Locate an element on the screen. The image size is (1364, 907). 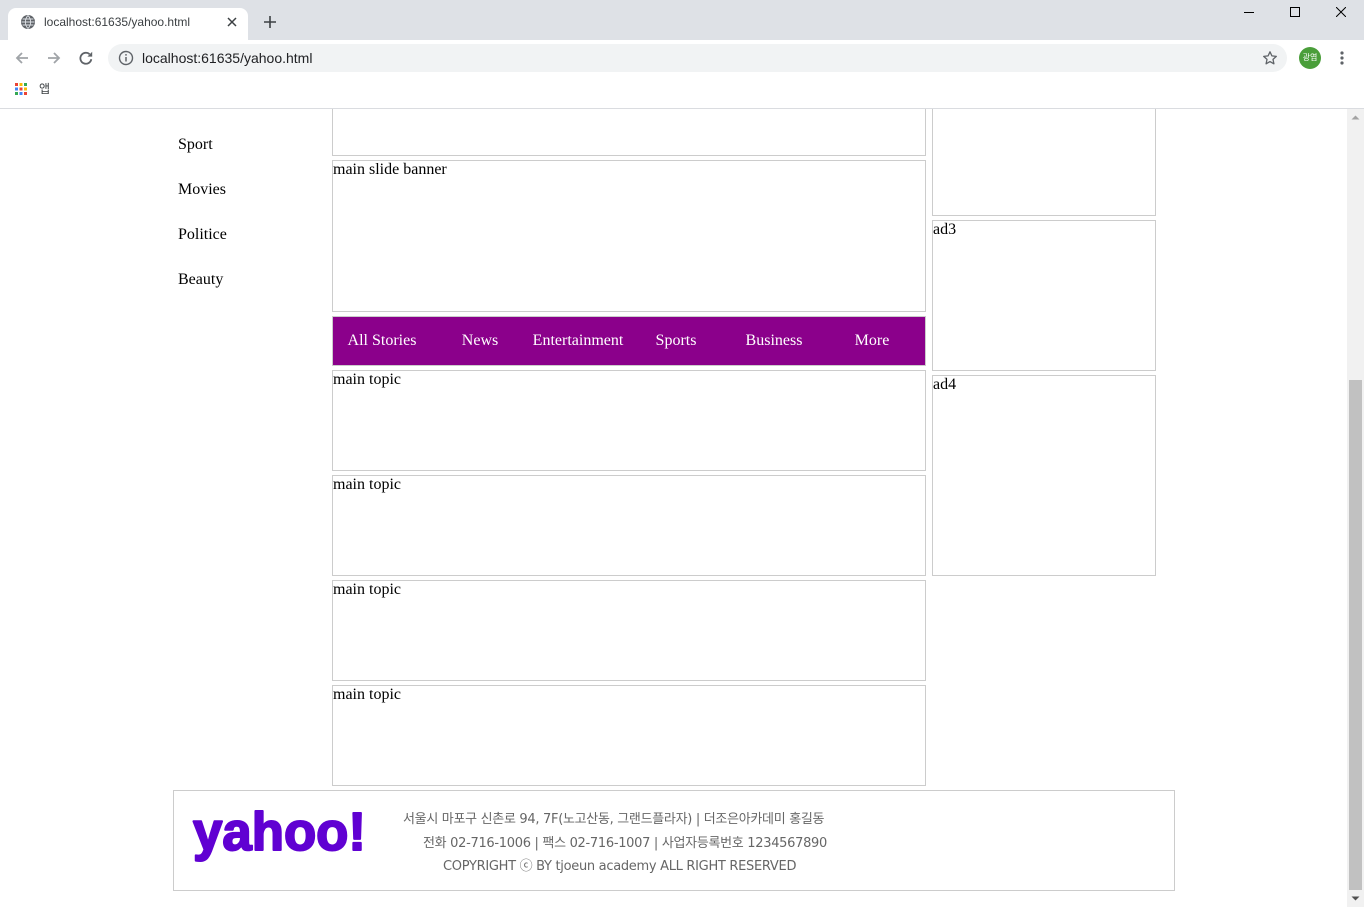
apps-grid-icon is located at coordinates (21, 89).